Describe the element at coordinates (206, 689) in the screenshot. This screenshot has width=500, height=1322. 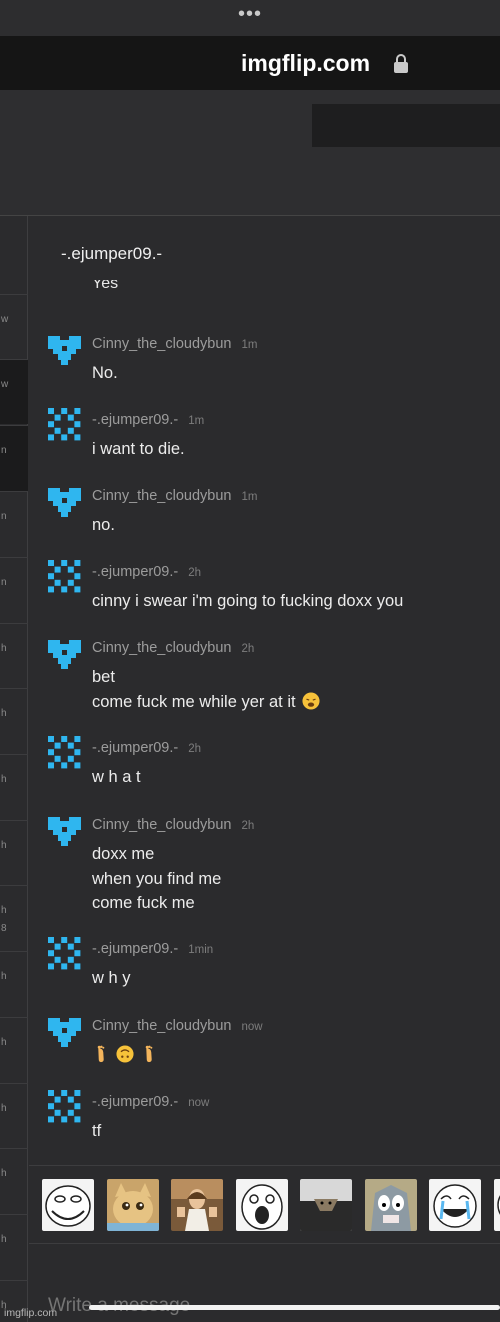
I see `message-text: bet come fuck me while yer at it` at that location.